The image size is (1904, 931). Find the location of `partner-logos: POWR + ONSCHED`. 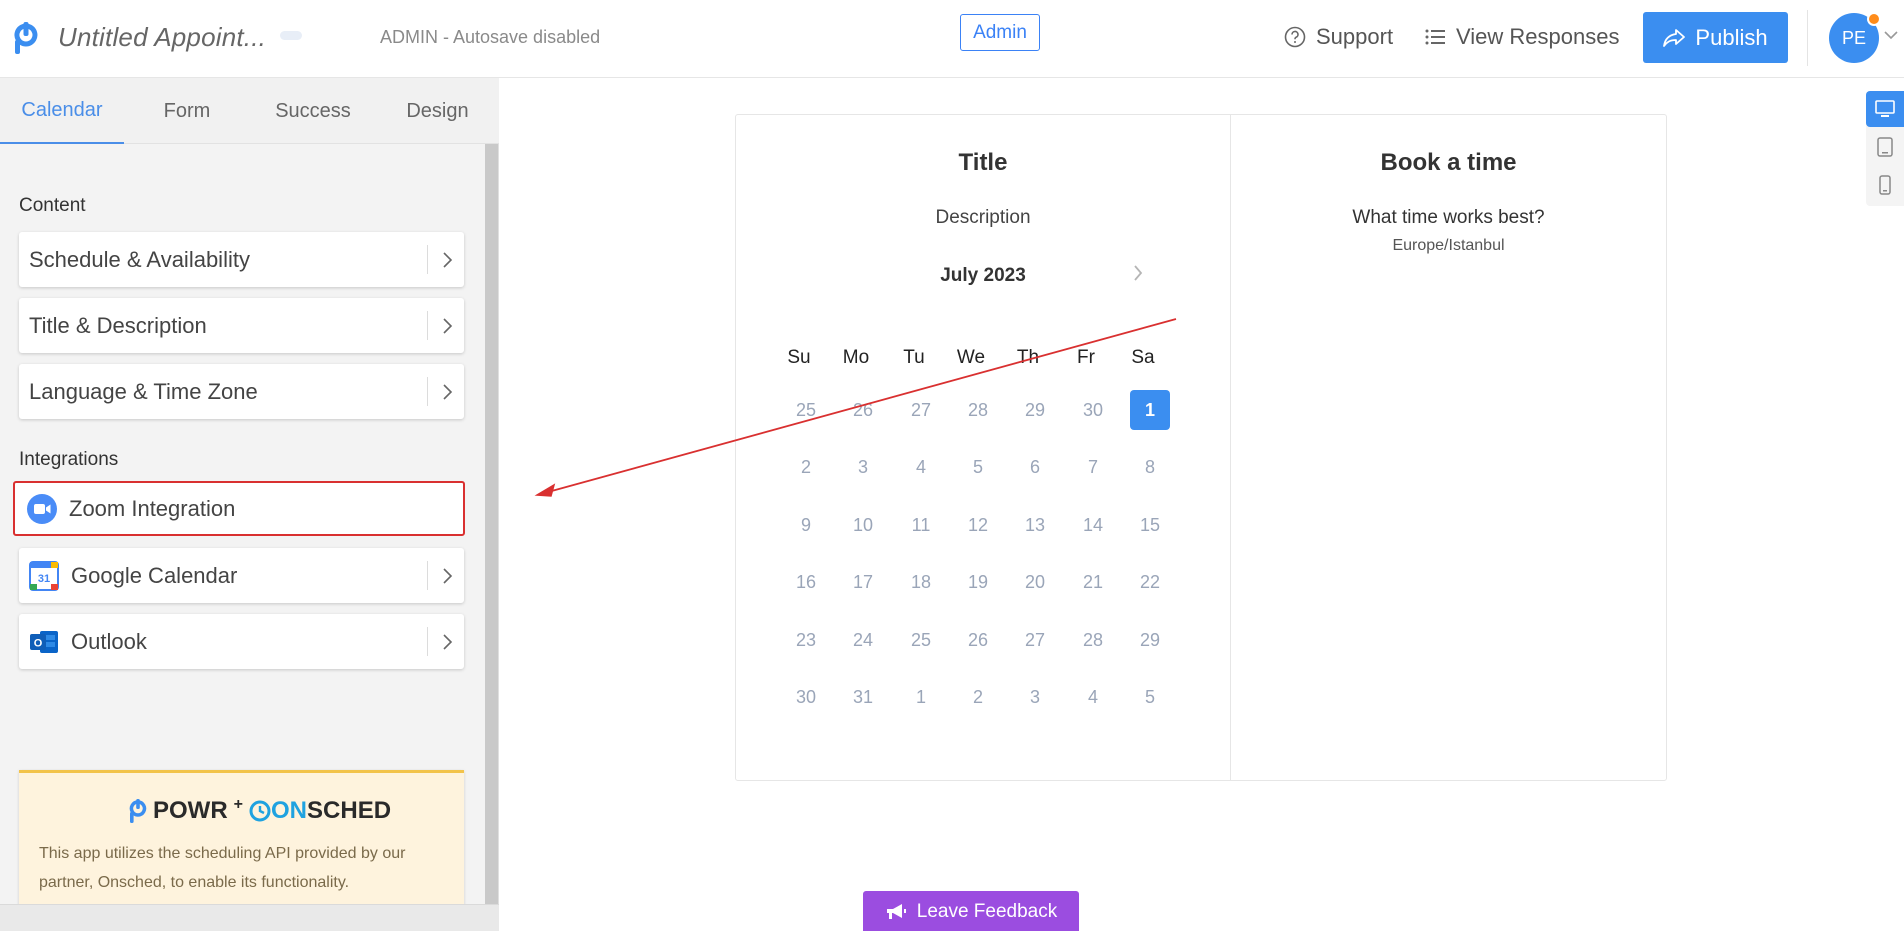

partner-logos: POWR + ONSCHED is located at coordinates (260, 810).